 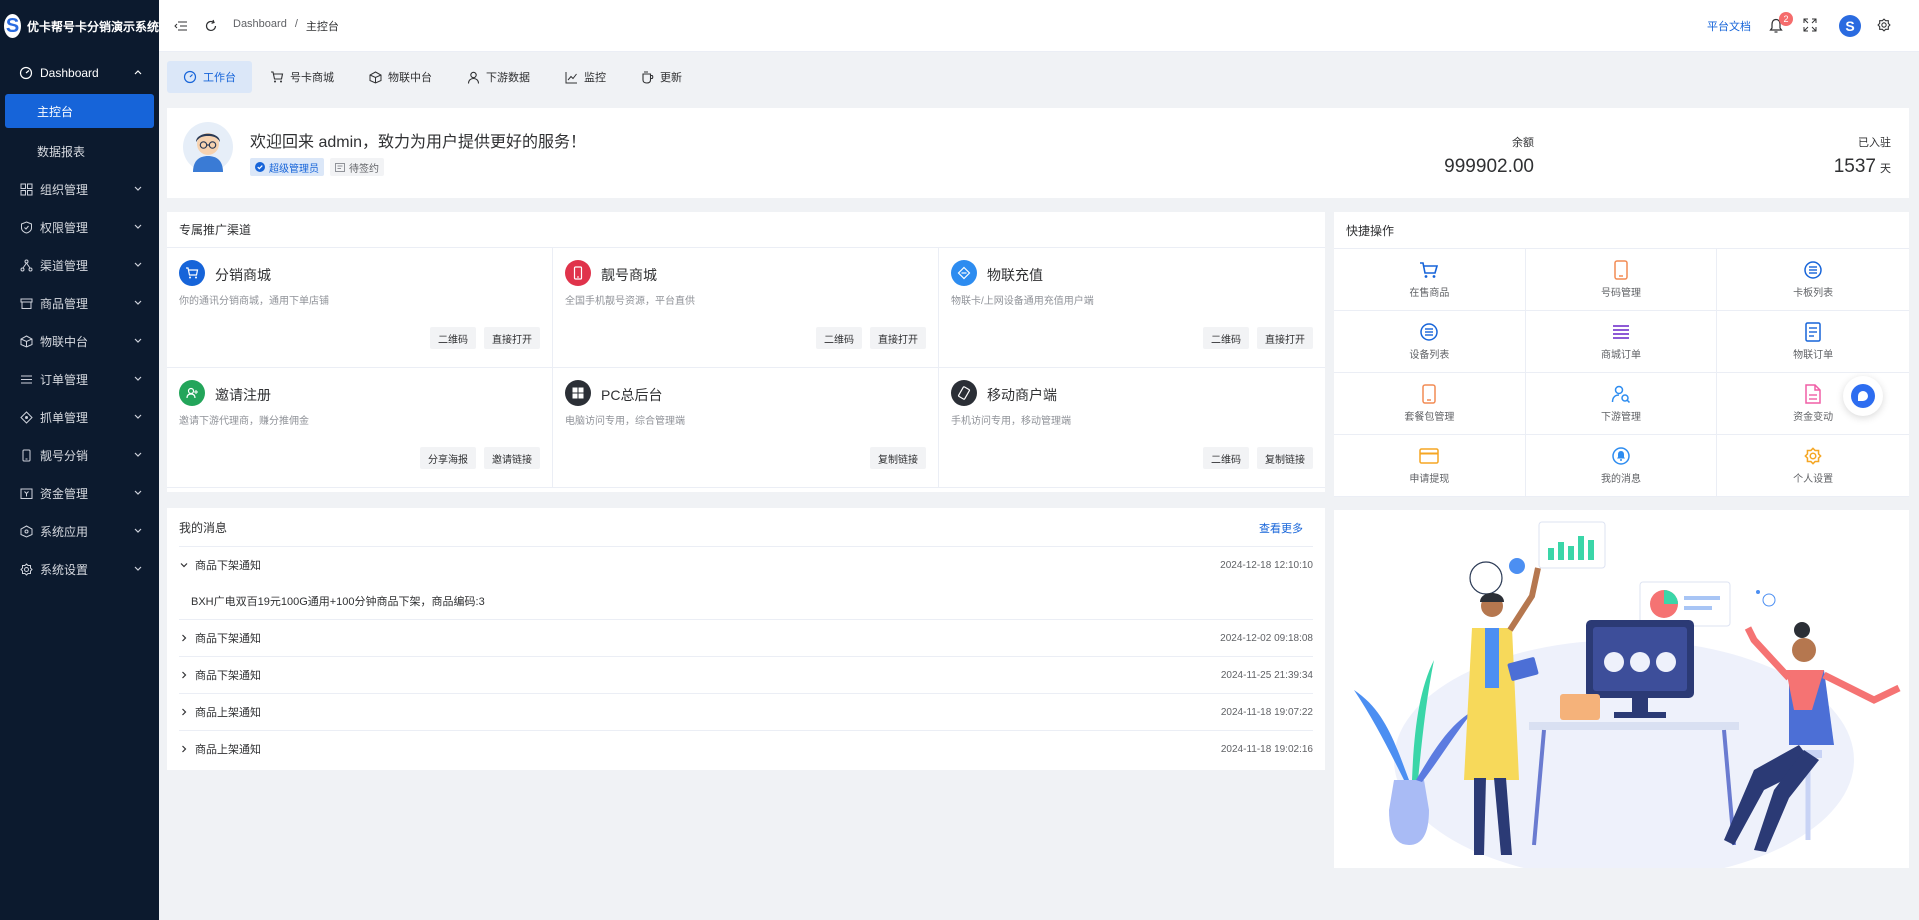 What do you see at coordinates (260, 26) in the screenshot?
I see `breadcrumb-item: Dashboard` at bounding box center [260, 26].